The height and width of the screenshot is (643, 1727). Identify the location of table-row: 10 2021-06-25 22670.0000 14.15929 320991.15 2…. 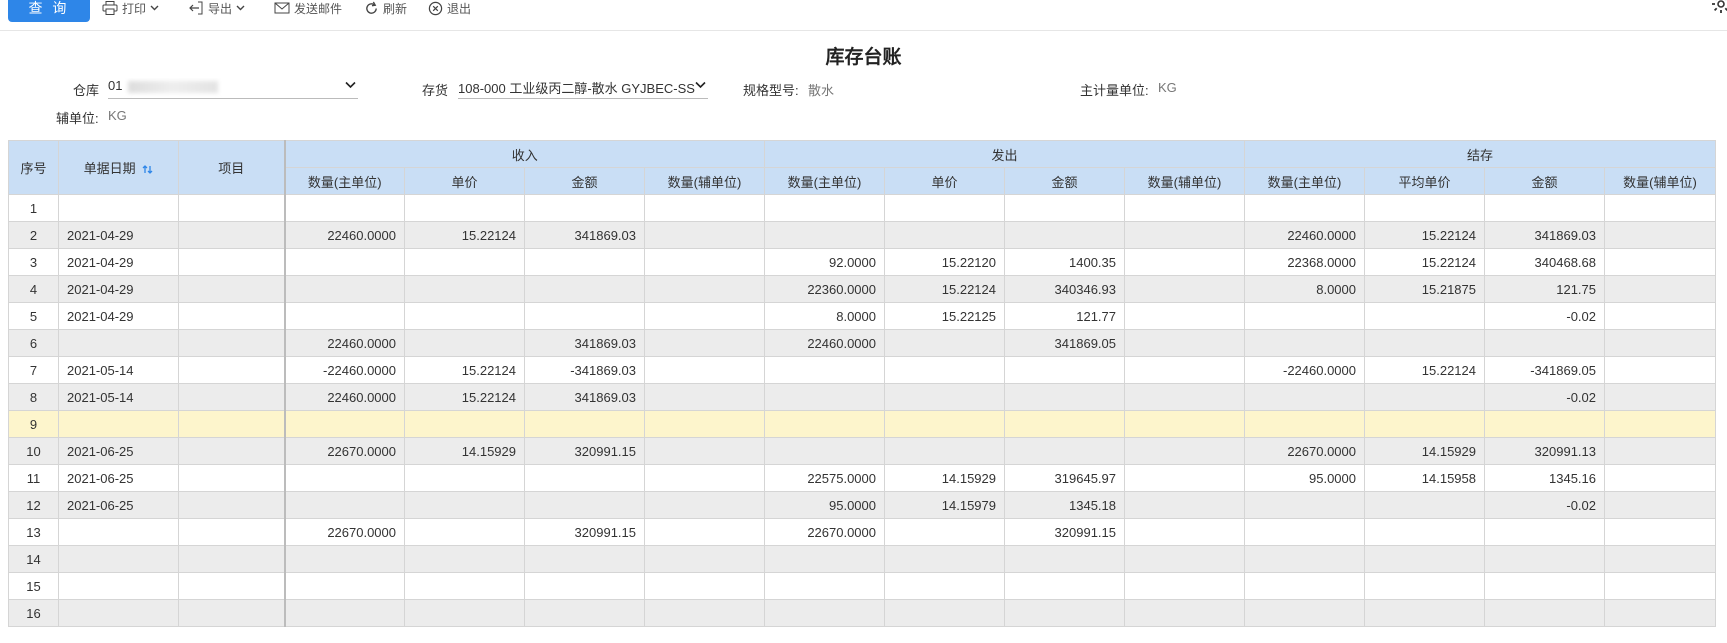
(862, 451).